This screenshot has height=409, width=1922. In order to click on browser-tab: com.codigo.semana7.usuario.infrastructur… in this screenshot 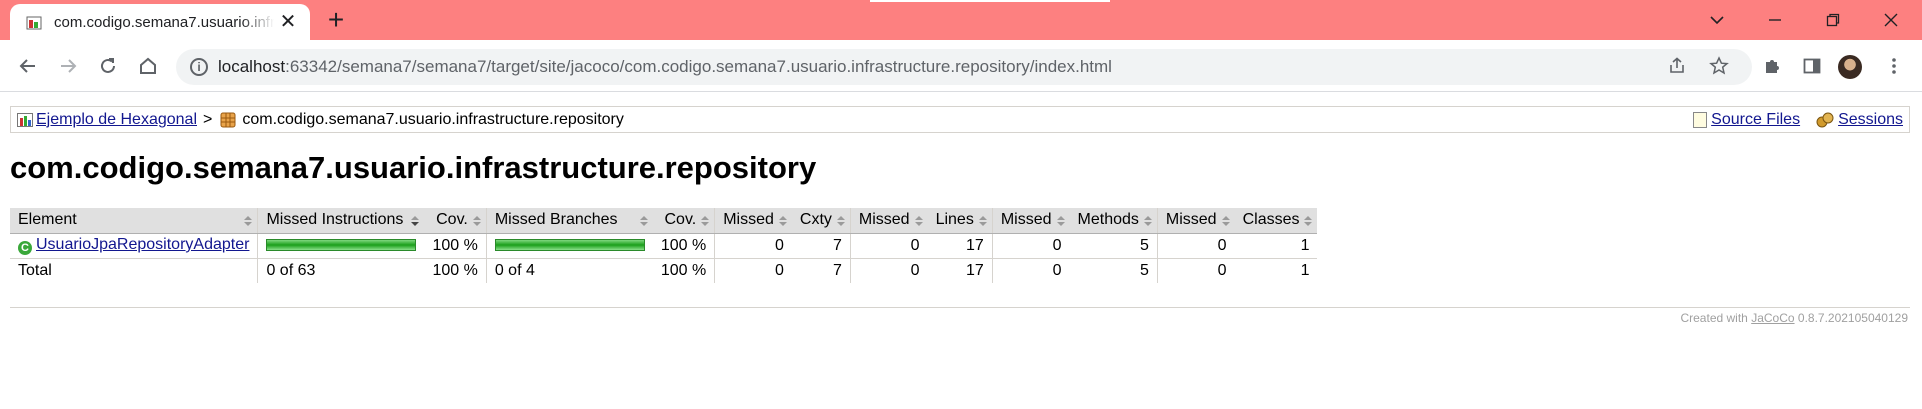, I will do `click(160, 22)`.